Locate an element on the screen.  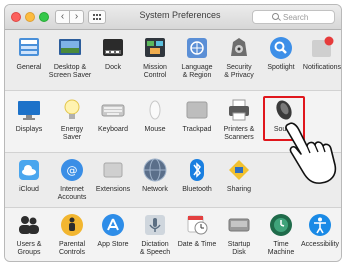
pref-notifications: Notifications is located at coordinates (320, 53).